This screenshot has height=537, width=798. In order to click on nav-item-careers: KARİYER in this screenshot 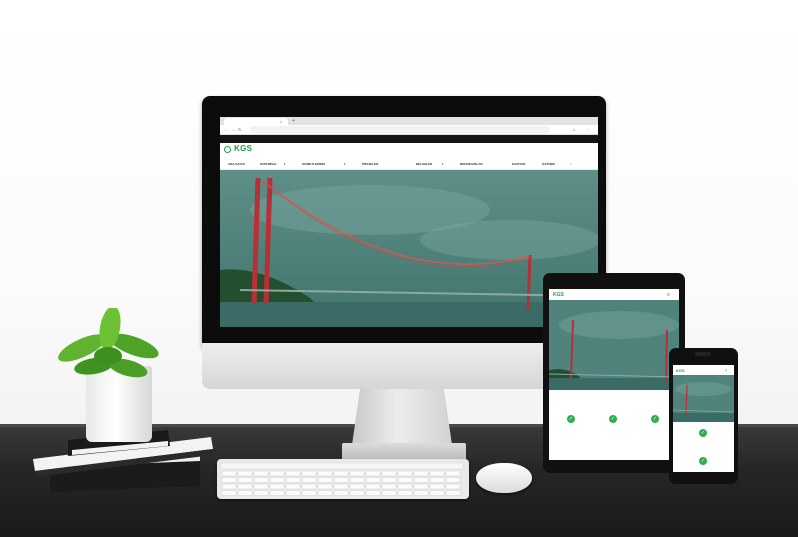, I will do `click(519, 164)`.